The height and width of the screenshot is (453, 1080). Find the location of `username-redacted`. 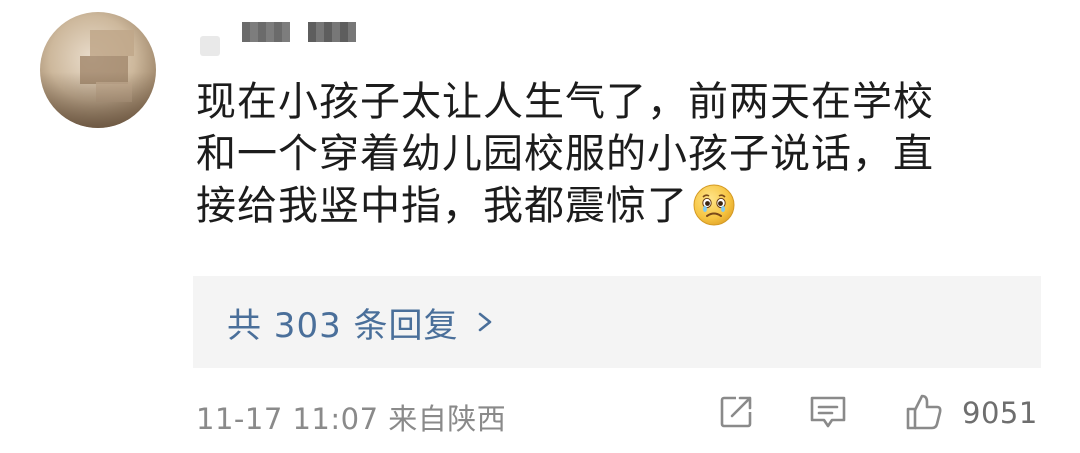

username-redacted is located at coordinates (290, 36).